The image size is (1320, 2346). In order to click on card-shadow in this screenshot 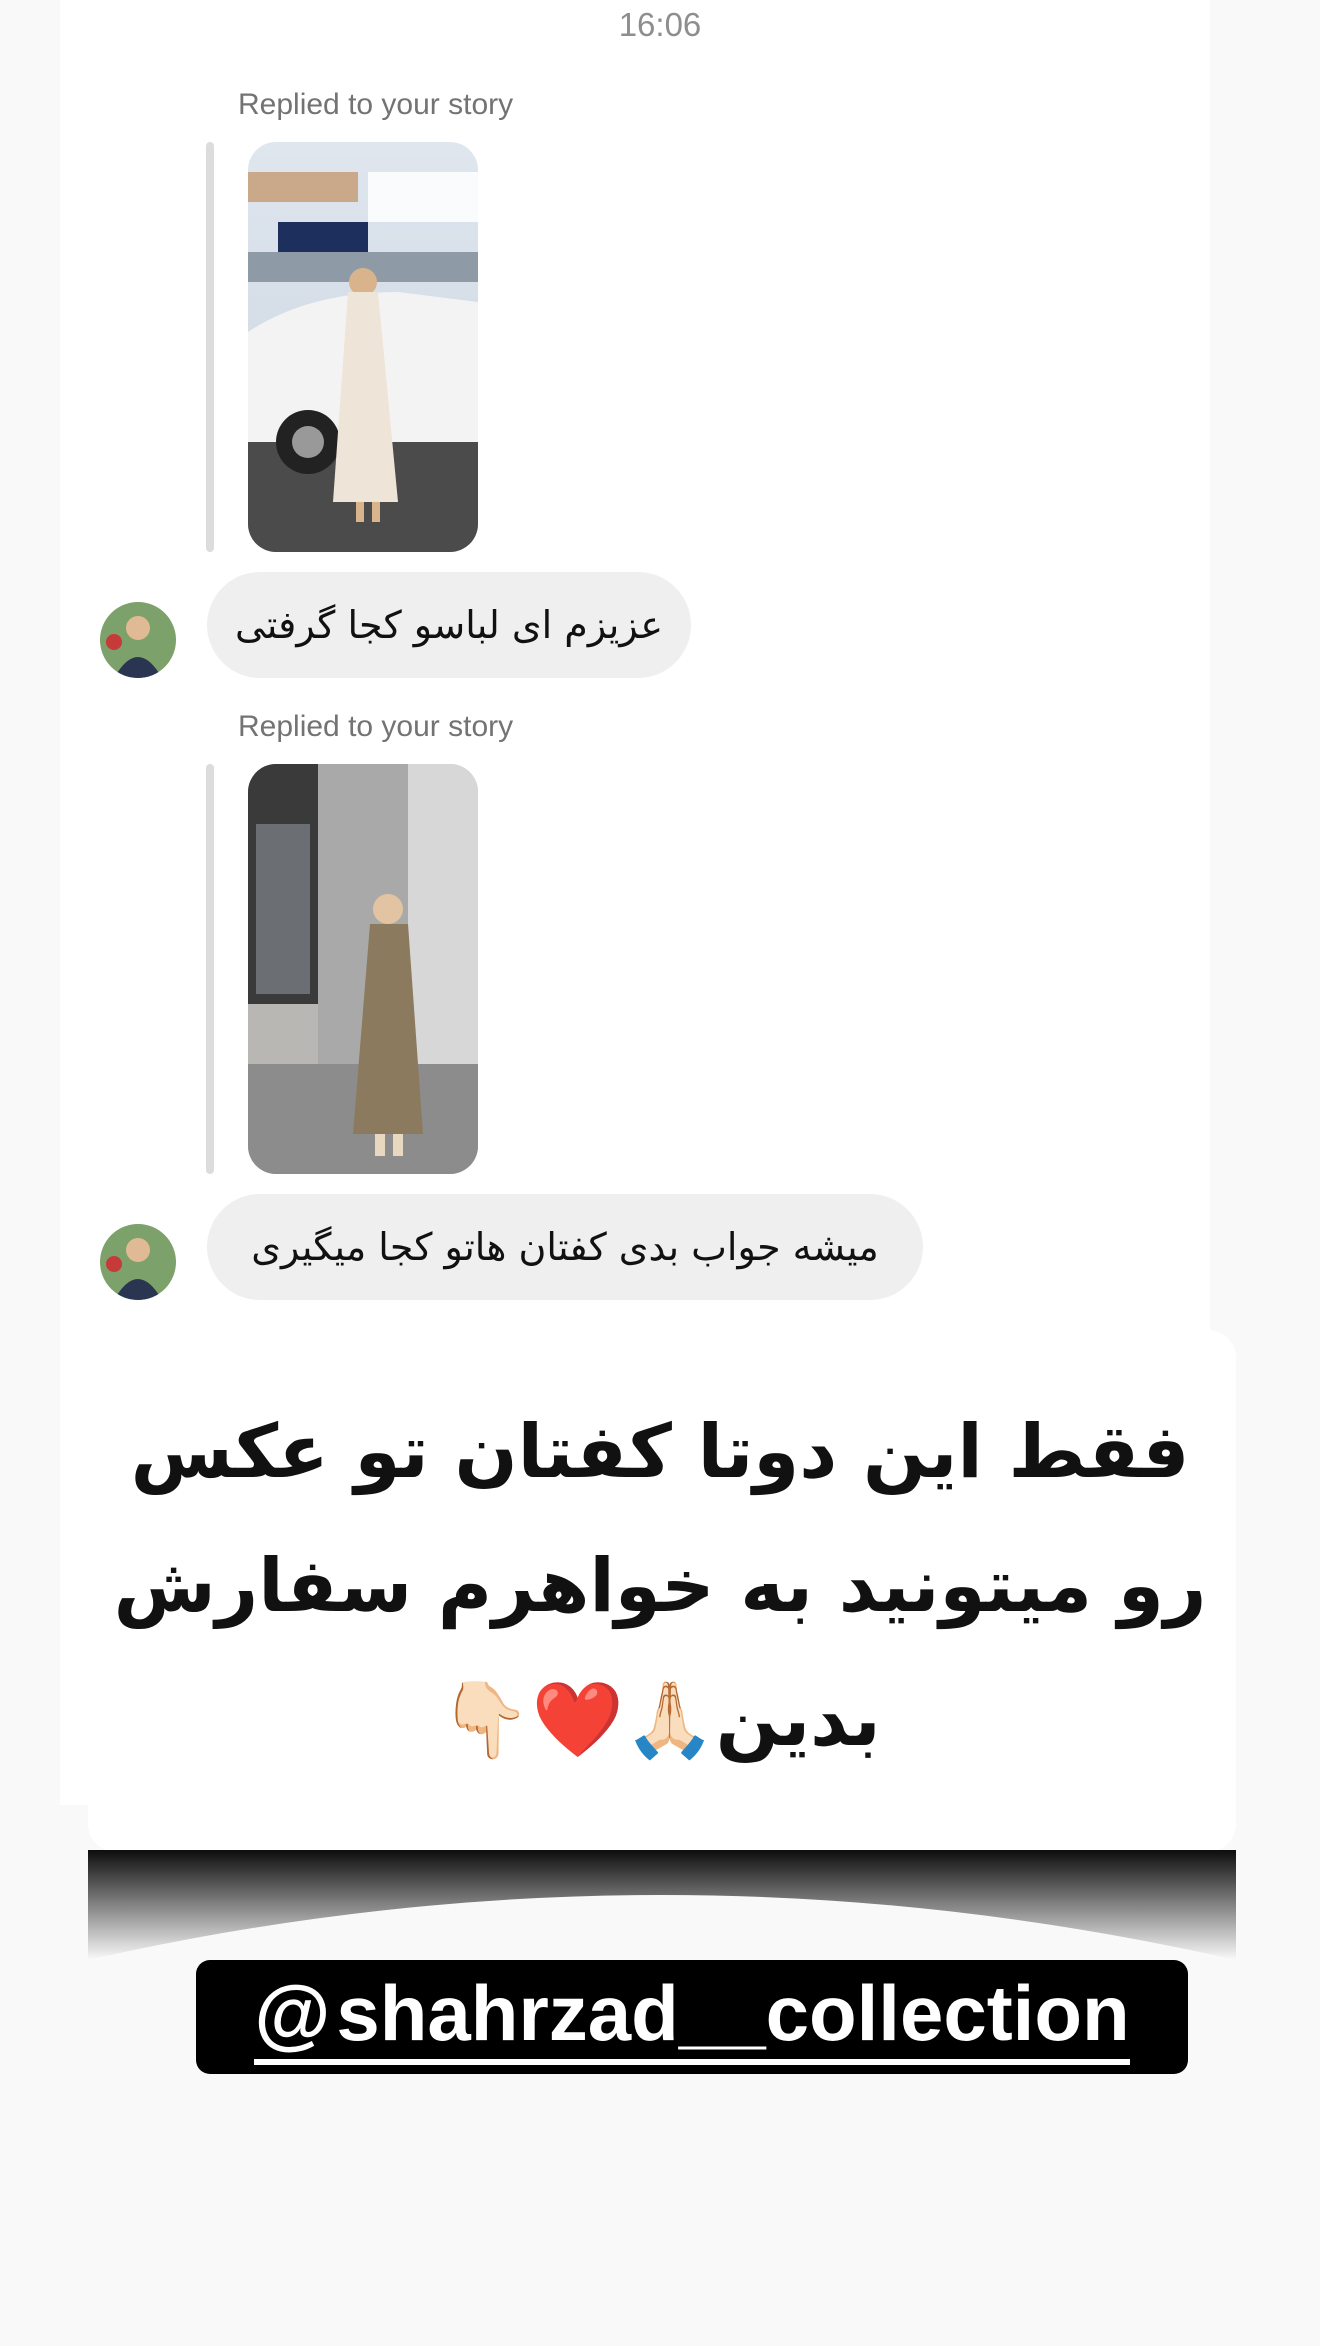, I will do `click(662, 1905)`.